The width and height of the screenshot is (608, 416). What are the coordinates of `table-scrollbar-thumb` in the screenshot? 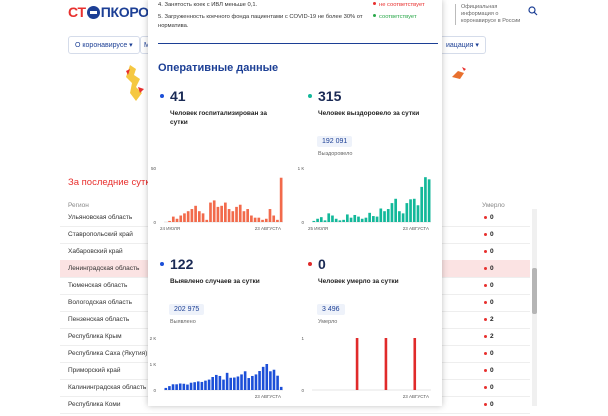 It's located at (534, 291).